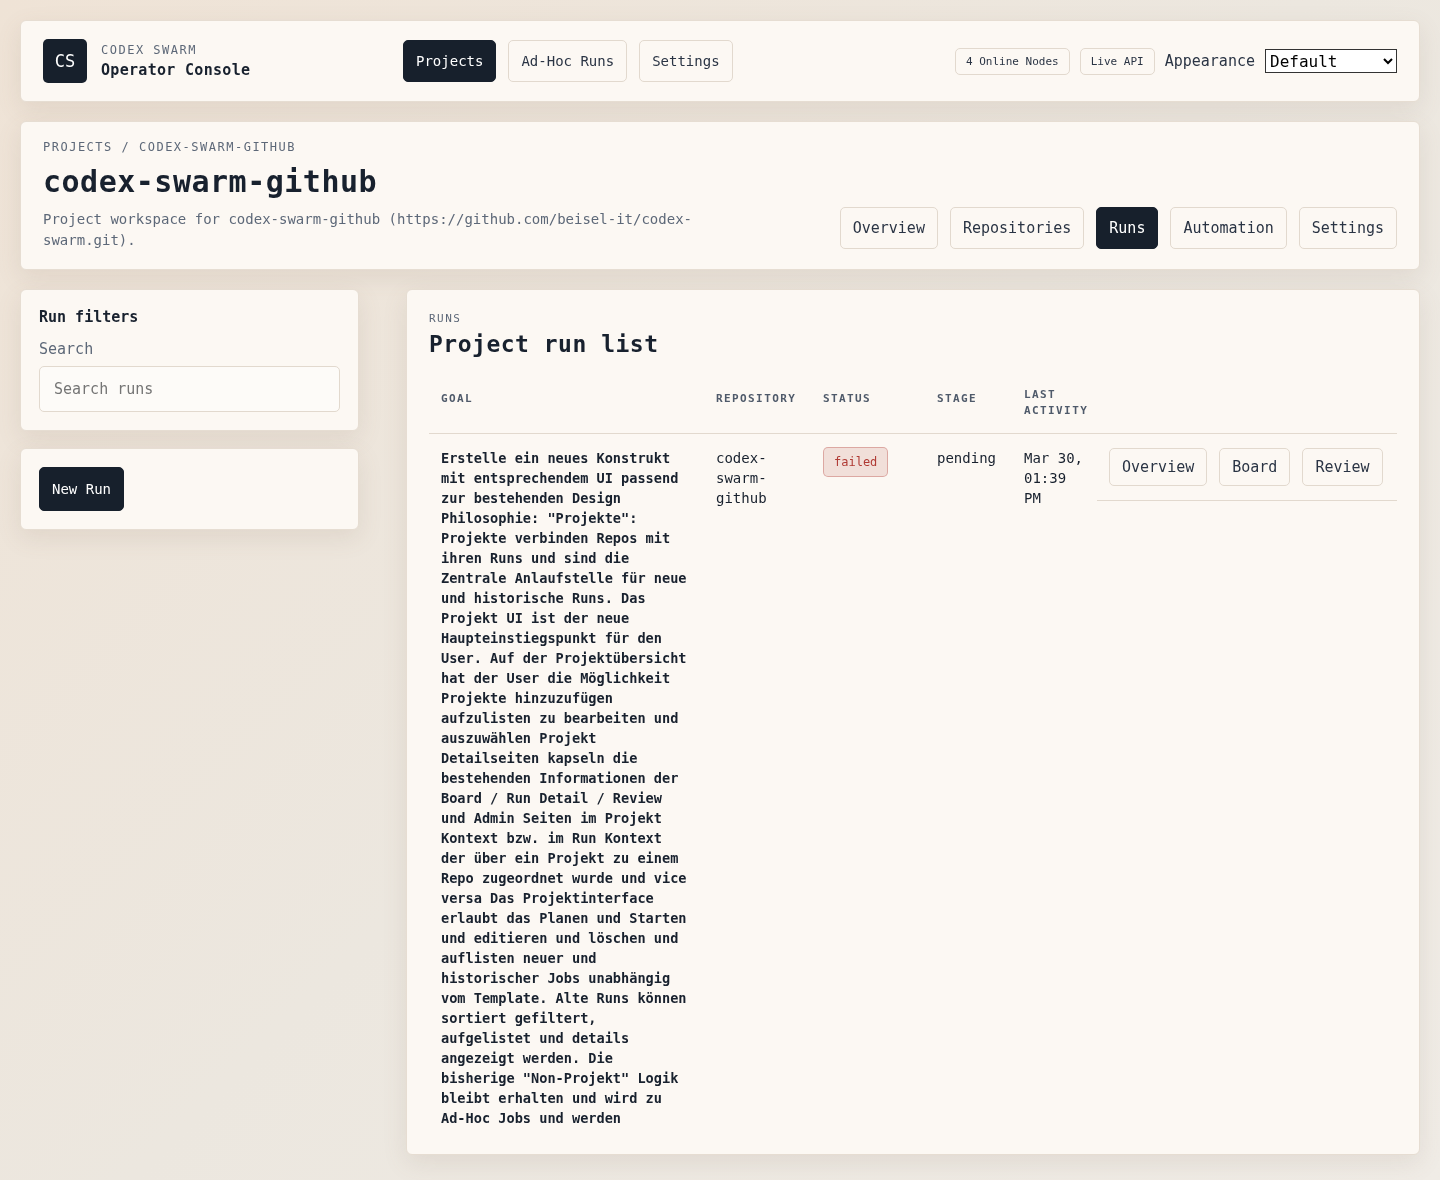  What do you see at coordinates (1017, 228) in the screenshot?
I see `project-tab: Repositories` at bounding box center [1017, 228].